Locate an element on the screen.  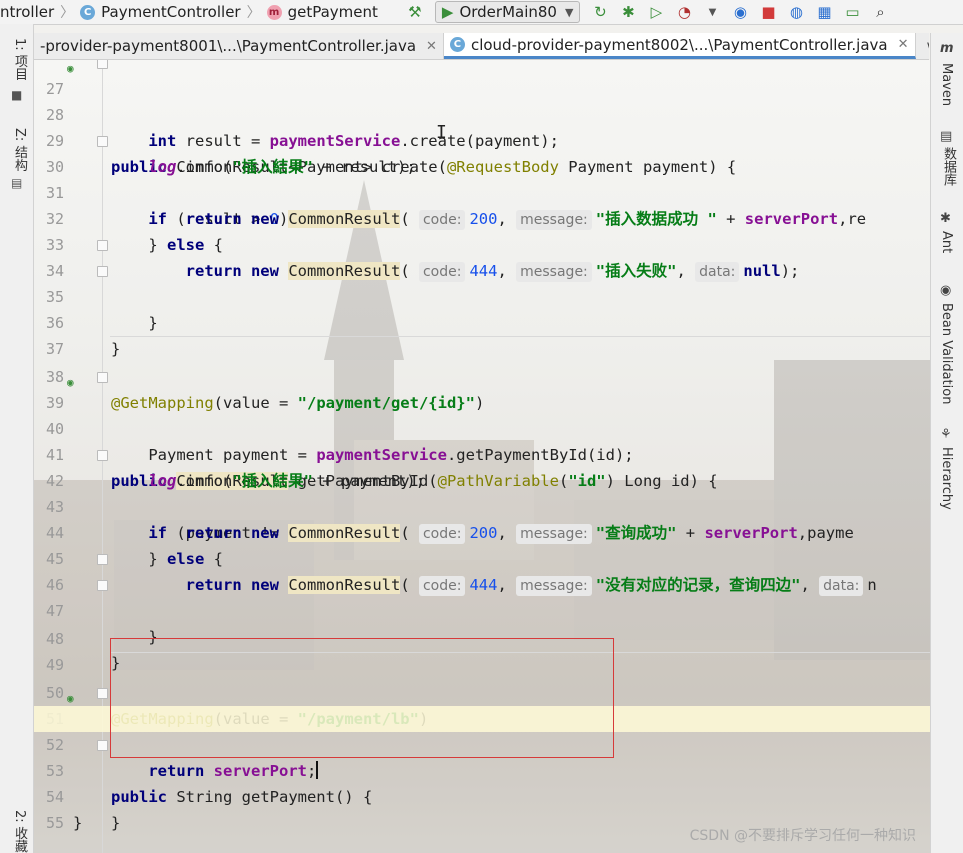
code-line: 54 } is located at coordinates (482, 795).